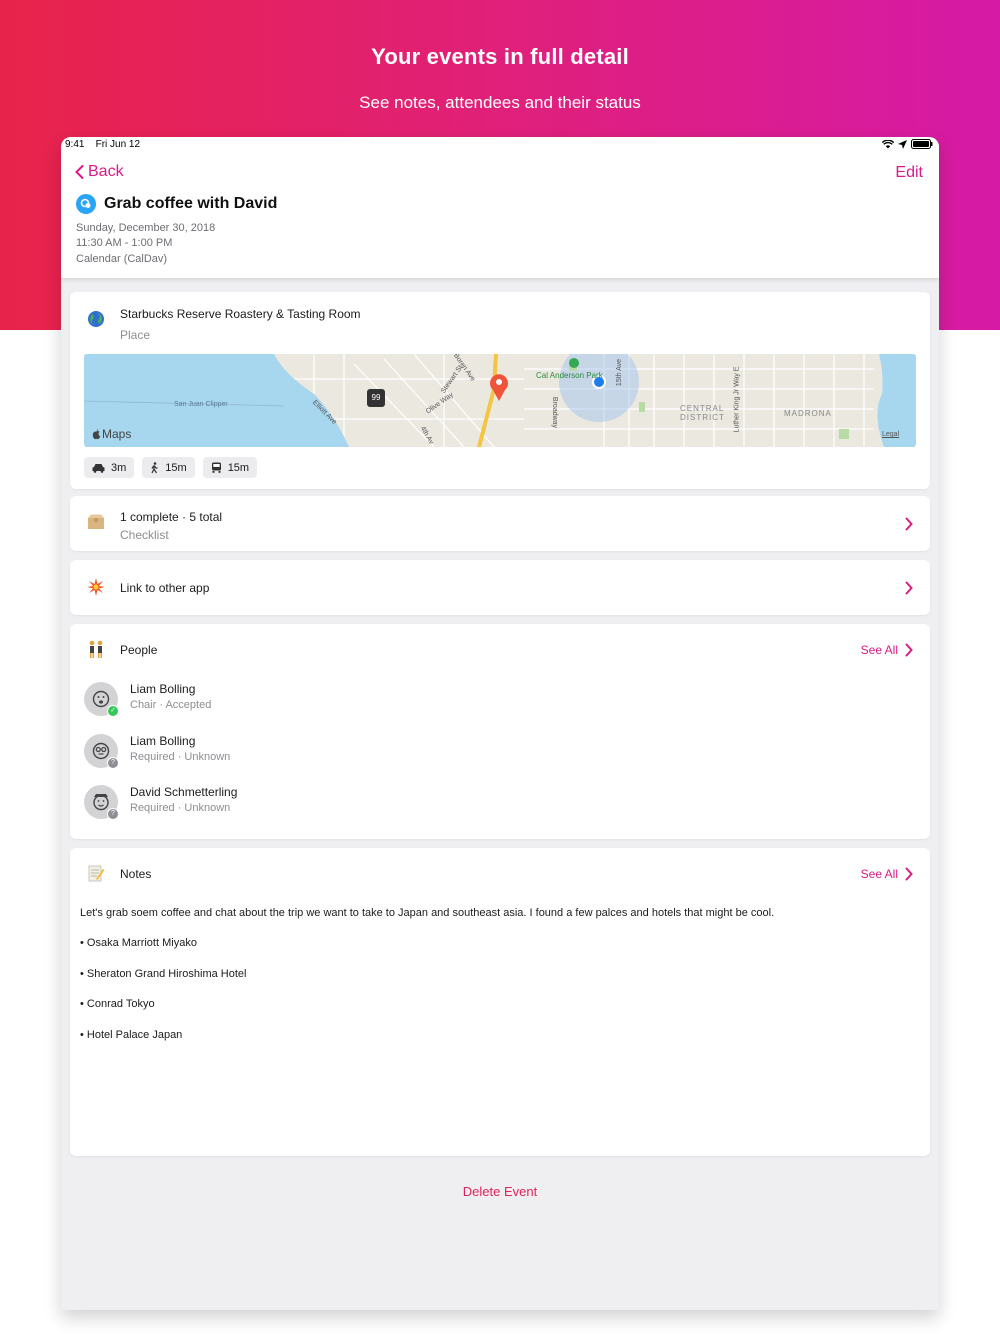 Image resolution: width=1000 pixels, height=1334 pixels. What do you see at coordinates (79, 172) in the screenshot?
I see `chevron-left-icon` at bounding box center [79, 172].